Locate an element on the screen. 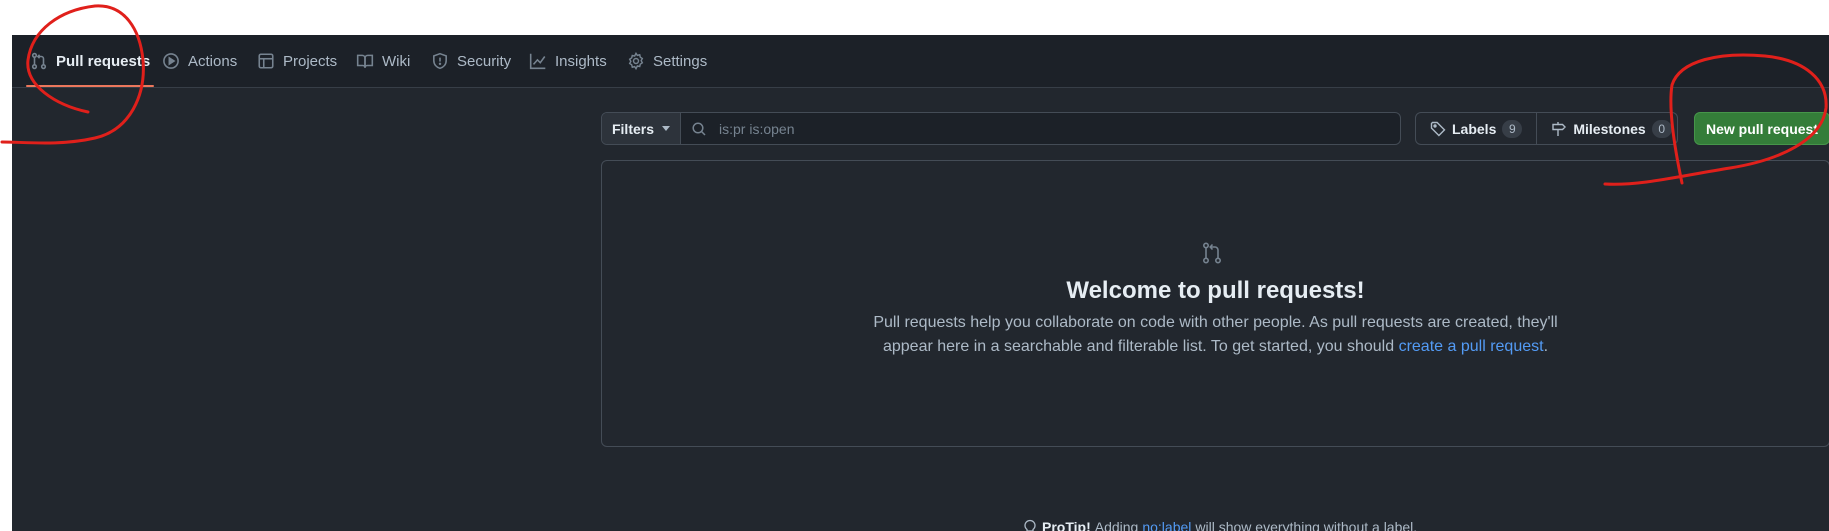 Image resolution: width=1829 pixels, height=531 pixels. protip-pre: Adding is located at coordinates (1116, 525).